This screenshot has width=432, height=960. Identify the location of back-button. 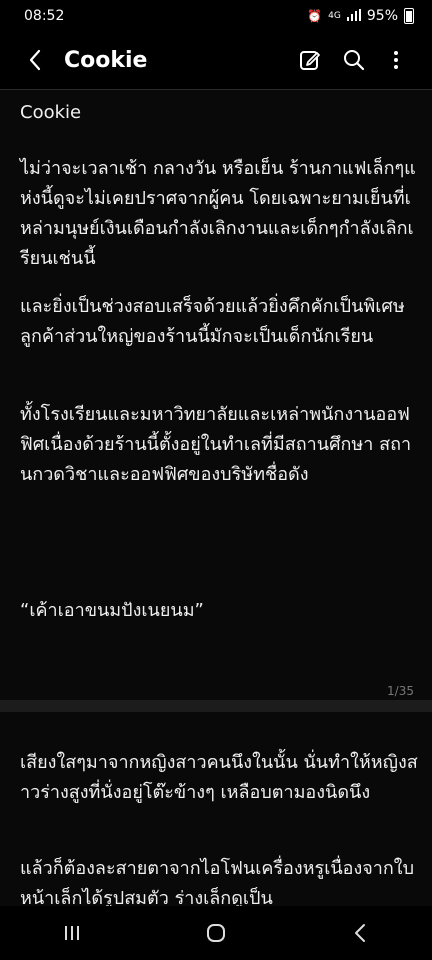
(35, 60).